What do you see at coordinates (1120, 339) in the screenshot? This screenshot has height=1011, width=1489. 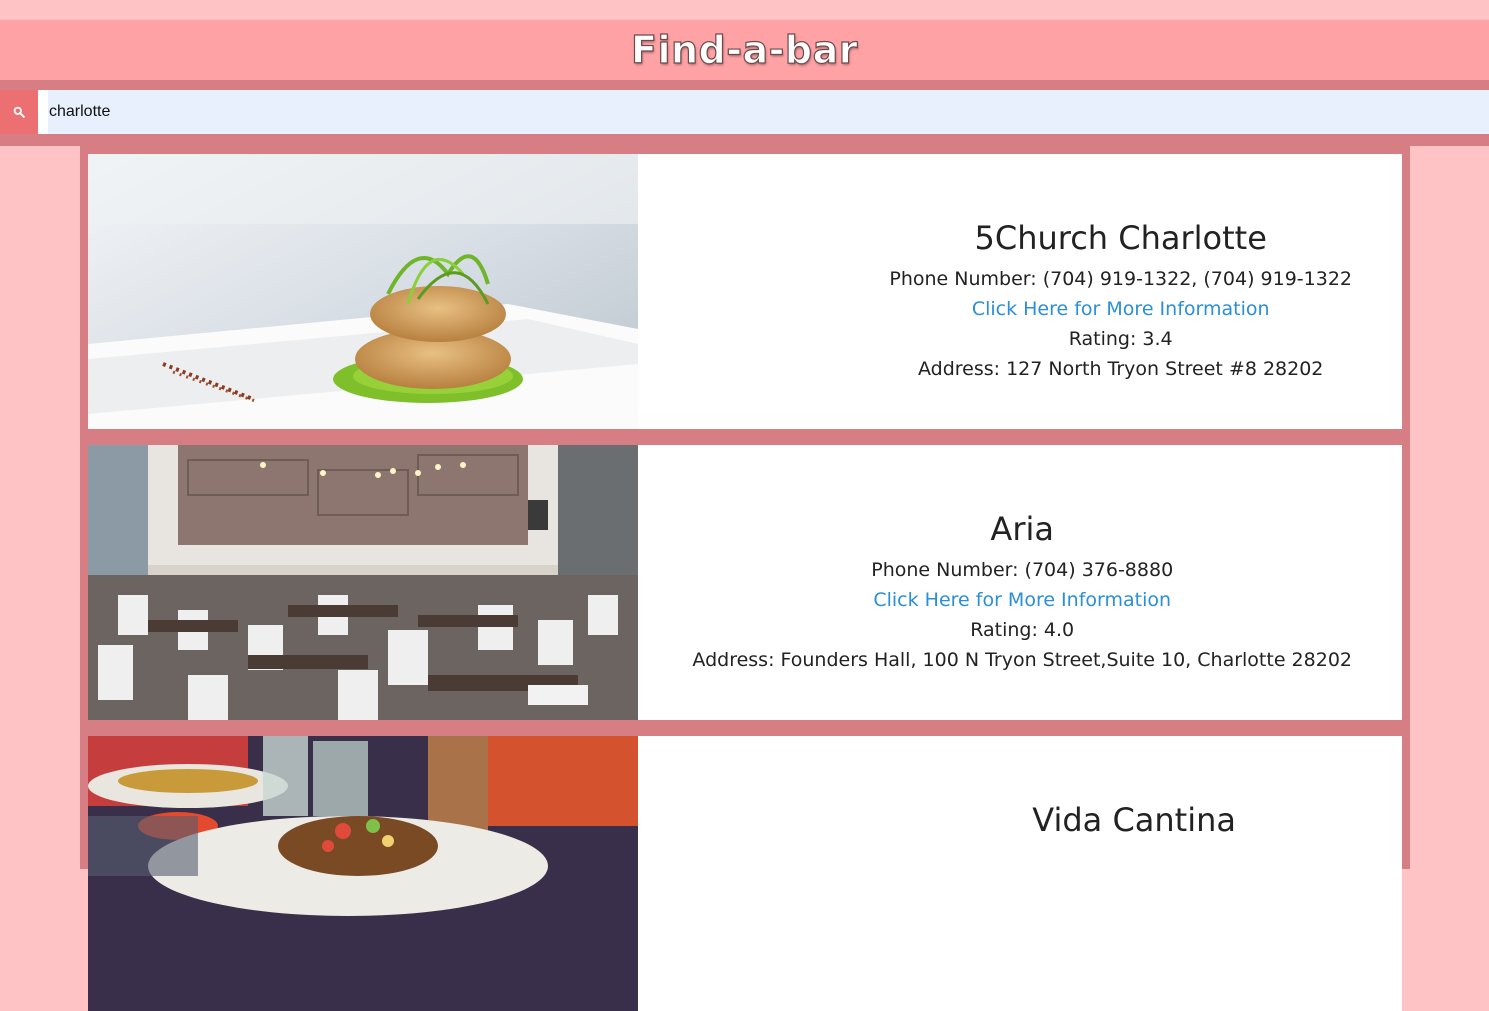 I see `rating: Rating: 3.4` at bounding box center [1120, 339].